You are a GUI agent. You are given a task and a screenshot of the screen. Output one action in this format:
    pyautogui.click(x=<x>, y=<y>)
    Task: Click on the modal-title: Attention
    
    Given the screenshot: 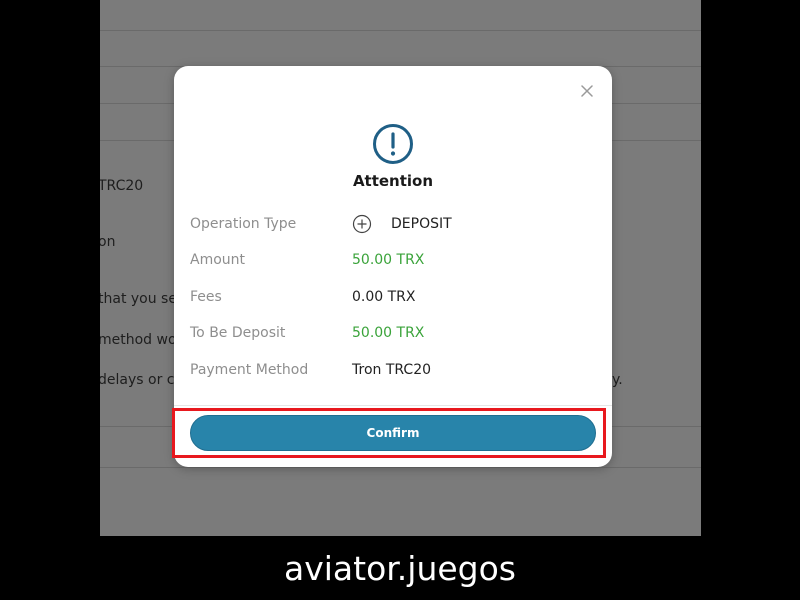 What is the action you would take?
    pyautogui.click(x=393, y=181)
    